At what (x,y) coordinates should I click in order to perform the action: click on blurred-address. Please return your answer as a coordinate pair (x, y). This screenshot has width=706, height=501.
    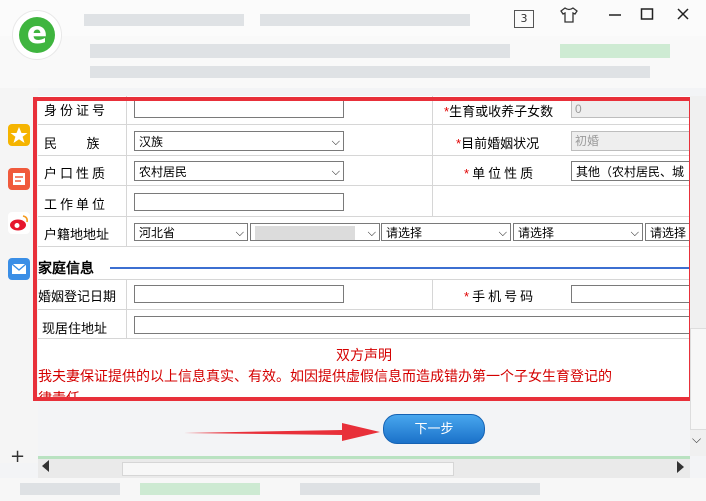
    Looking at the image, I should click on (300, 51).